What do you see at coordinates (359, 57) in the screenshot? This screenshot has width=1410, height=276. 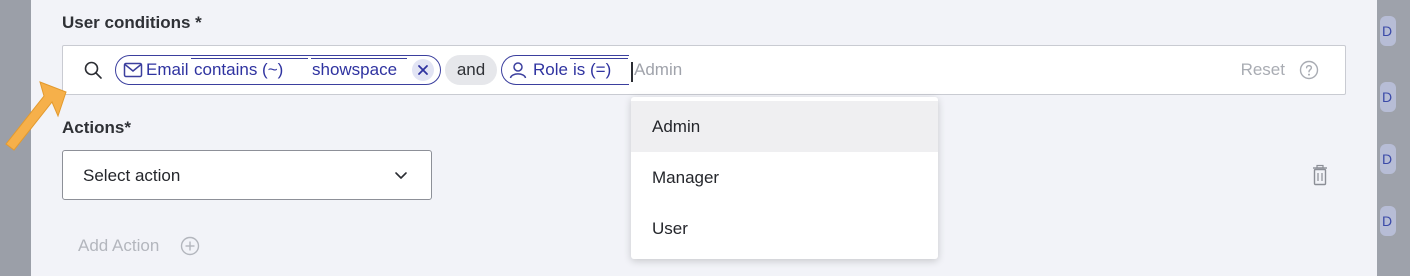 I see `value-underline` at bounding box center [359, 57].